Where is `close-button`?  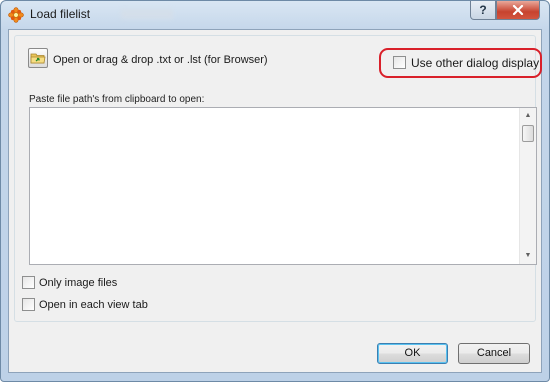
close-button is located at coordinates (518, 10).